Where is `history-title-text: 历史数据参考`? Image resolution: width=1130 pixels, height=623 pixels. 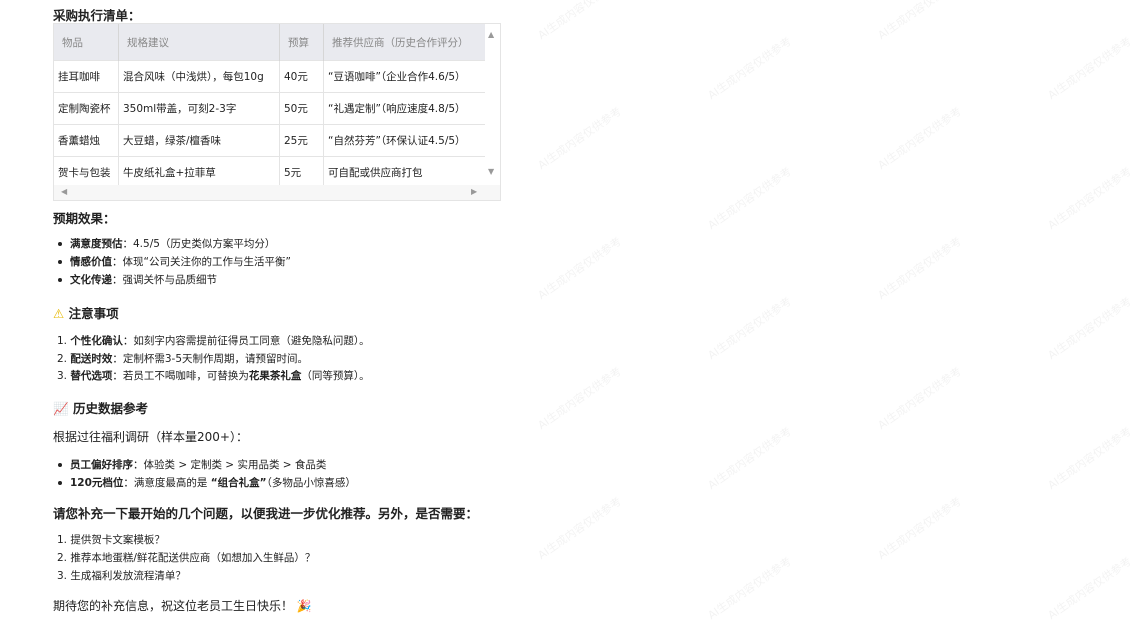 history-title-text: 历史数据参考 is located at coordinates (110, 408).